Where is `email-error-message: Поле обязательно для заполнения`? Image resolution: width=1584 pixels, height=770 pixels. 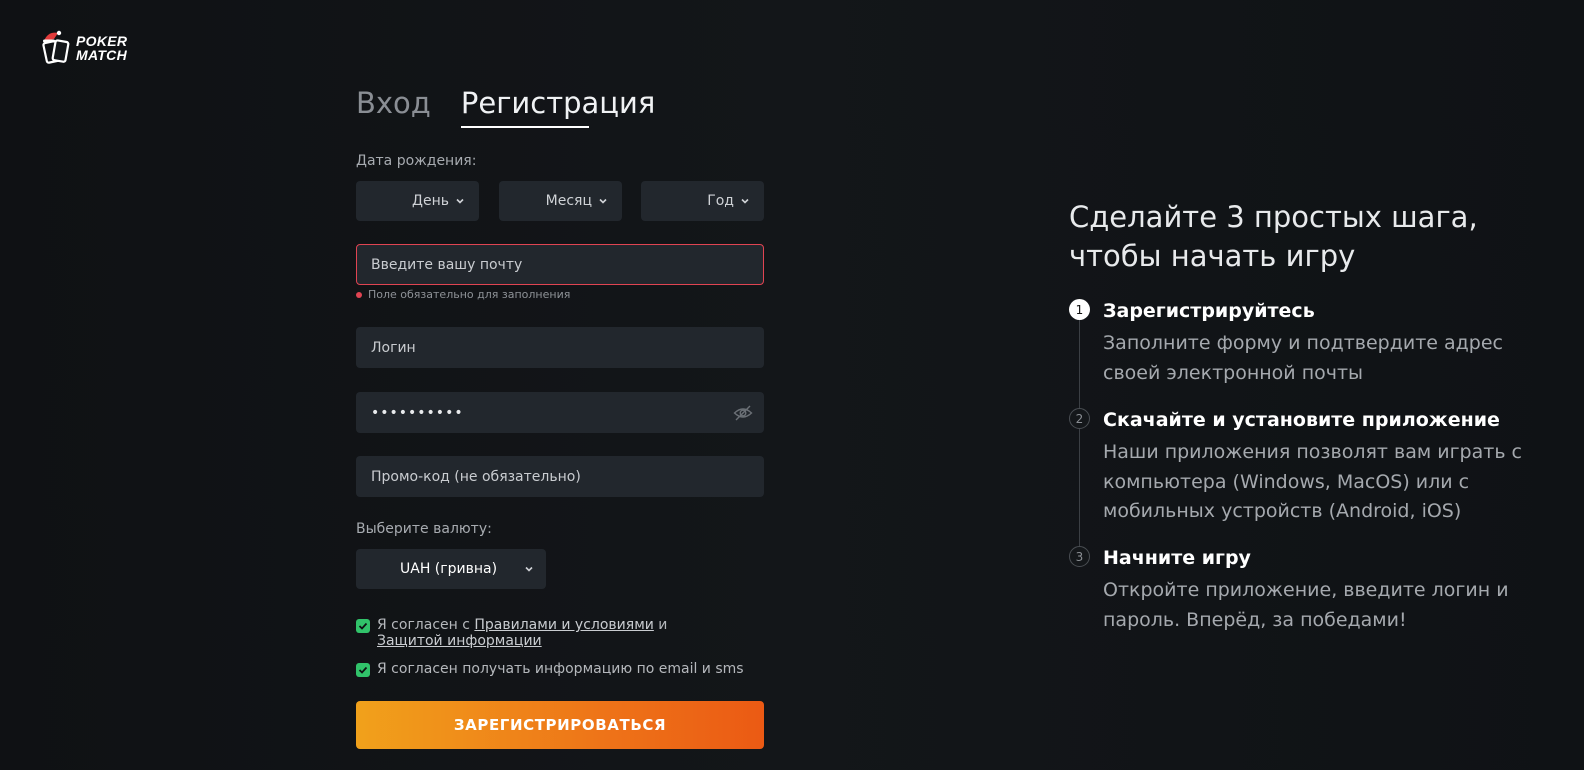 email-error-message: Поле обязательно для заполнения is located at coordinates (463, 294).